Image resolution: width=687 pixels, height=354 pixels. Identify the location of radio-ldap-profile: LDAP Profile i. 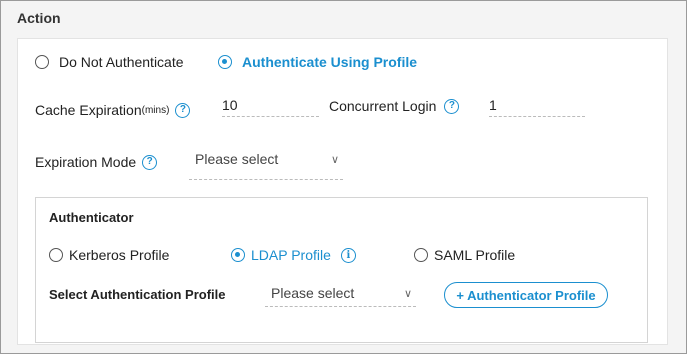
(293, 255).